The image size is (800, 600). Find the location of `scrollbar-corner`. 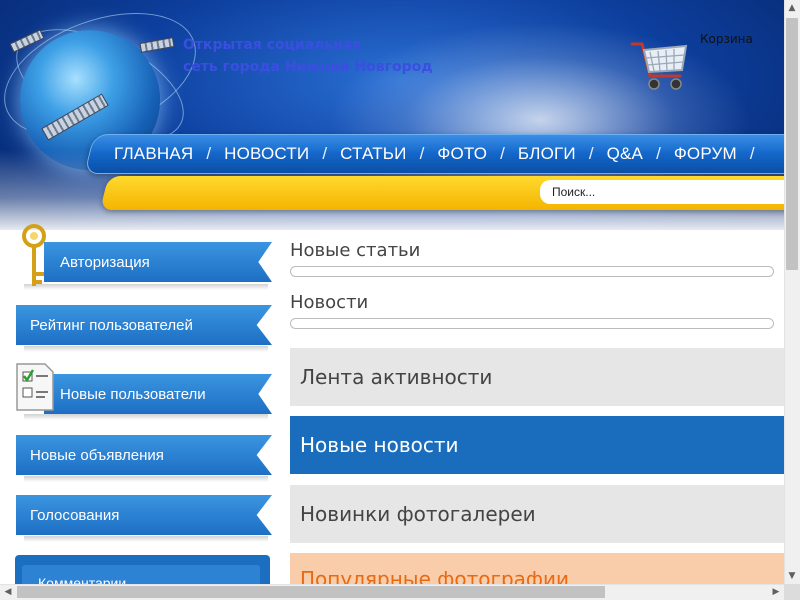

scrollbar-corner is located at coordinates (792, 592).